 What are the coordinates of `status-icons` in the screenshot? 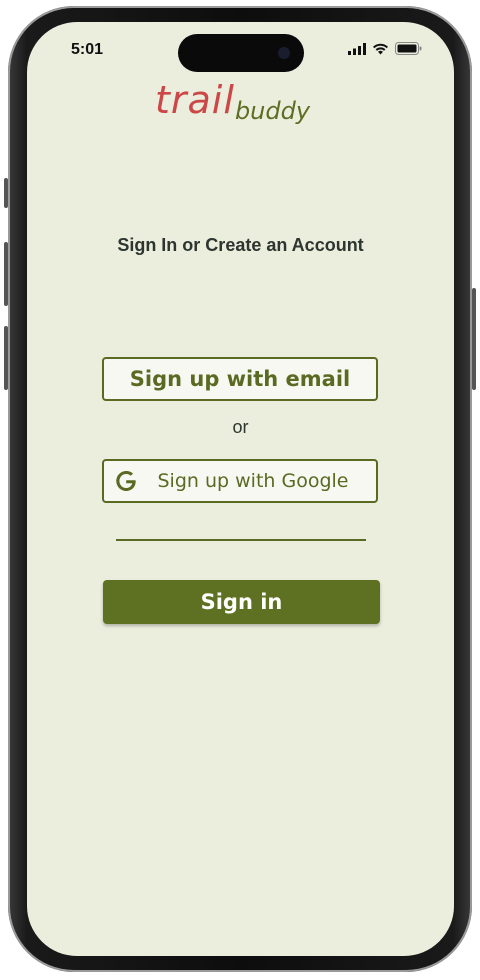 It's located at (385, 48).